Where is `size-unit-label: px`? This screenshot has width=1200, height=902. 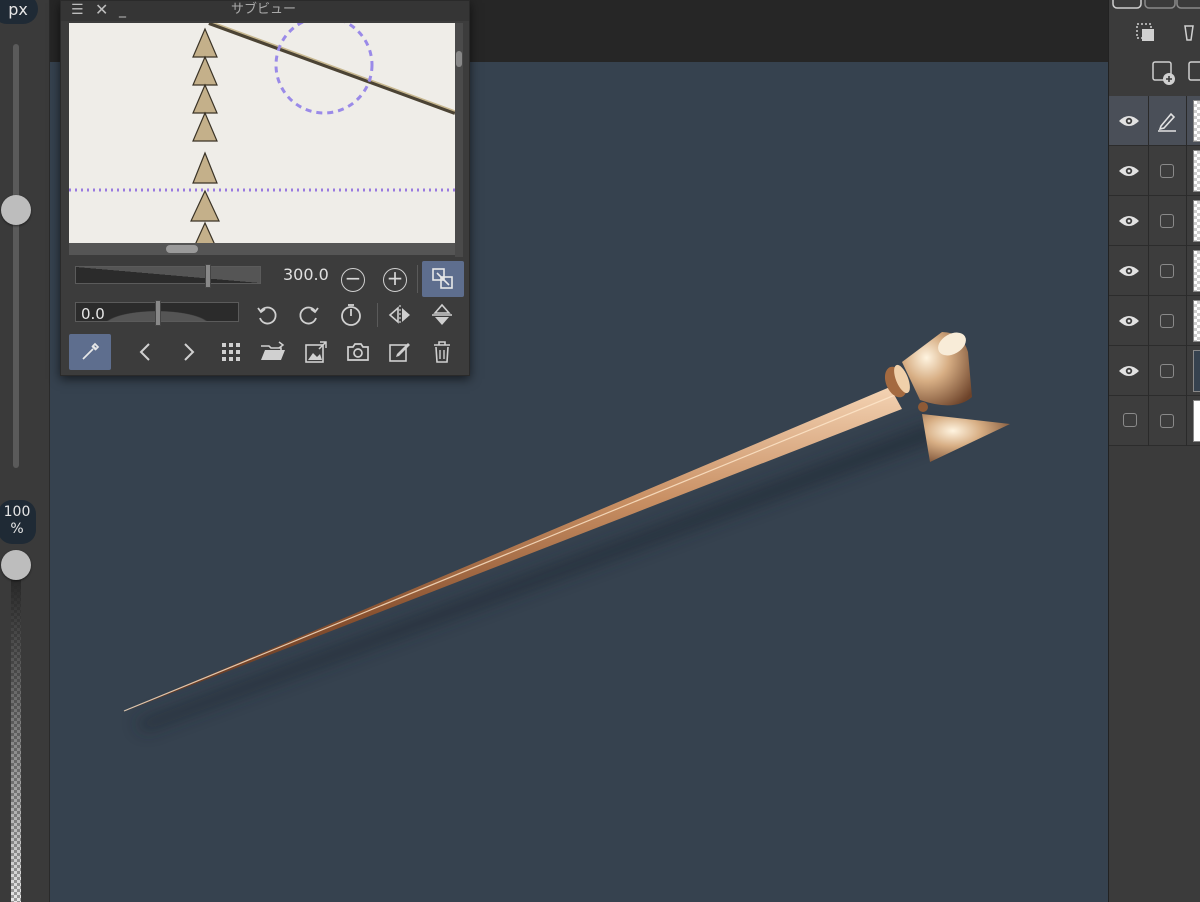 size-unit-label: px is located at coordinates (18, 9).